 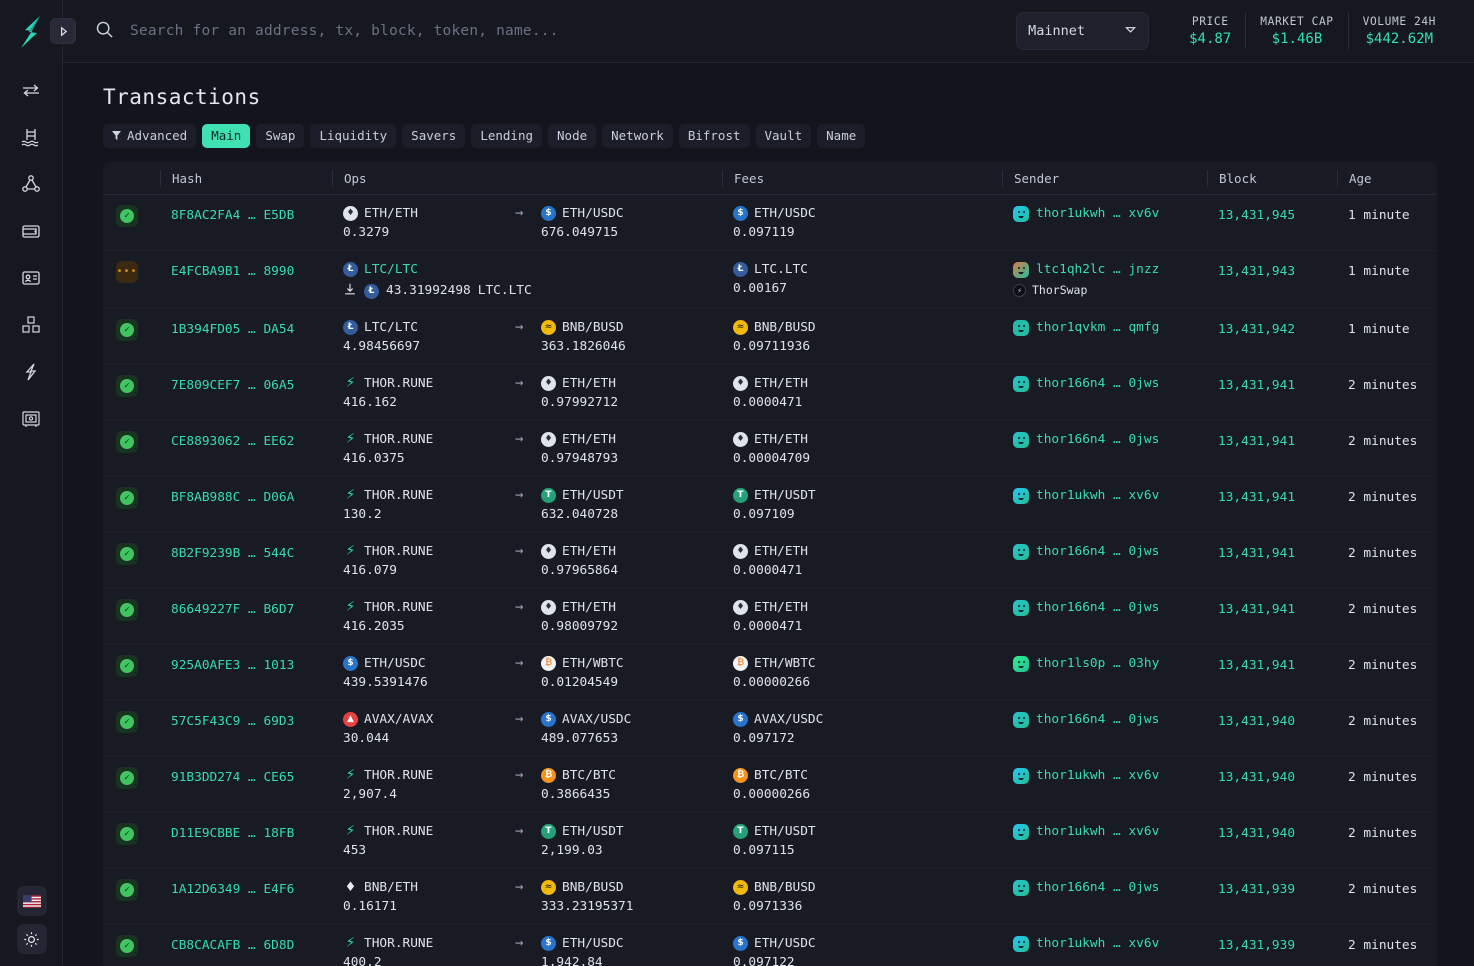 I want to click on token-name: BNB/ETH, so click(x=391, y=887).